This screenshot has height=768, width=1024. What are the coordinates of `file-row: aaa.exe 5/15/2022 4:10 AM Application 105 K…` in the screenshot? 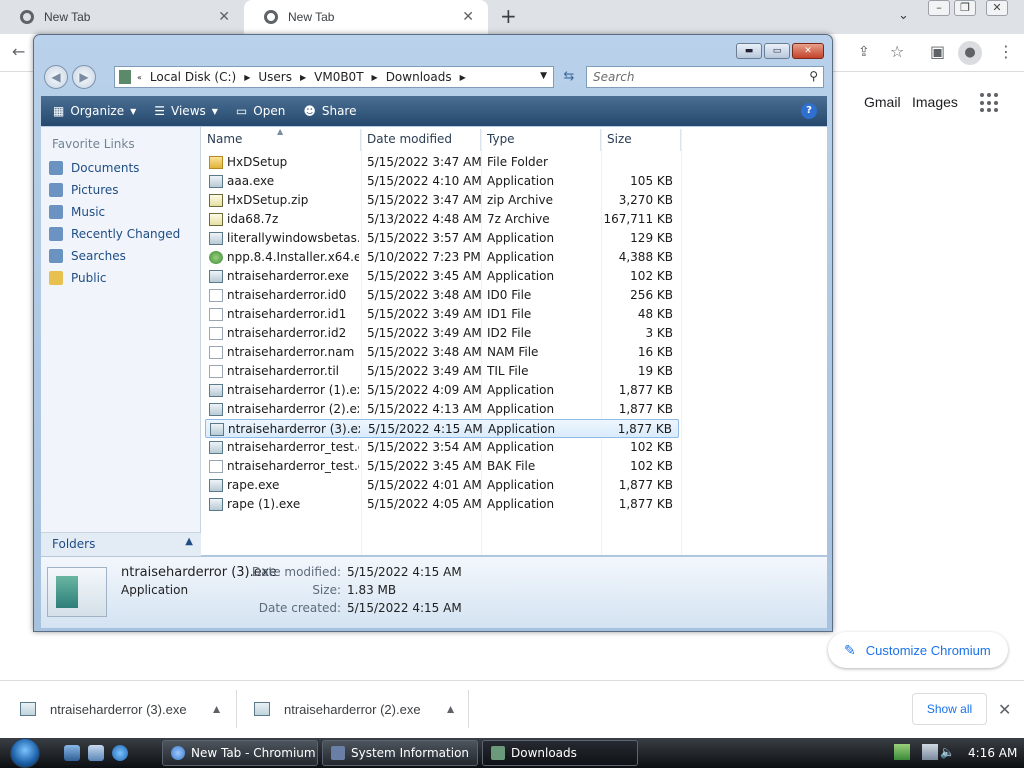 It's located at (442, 181).